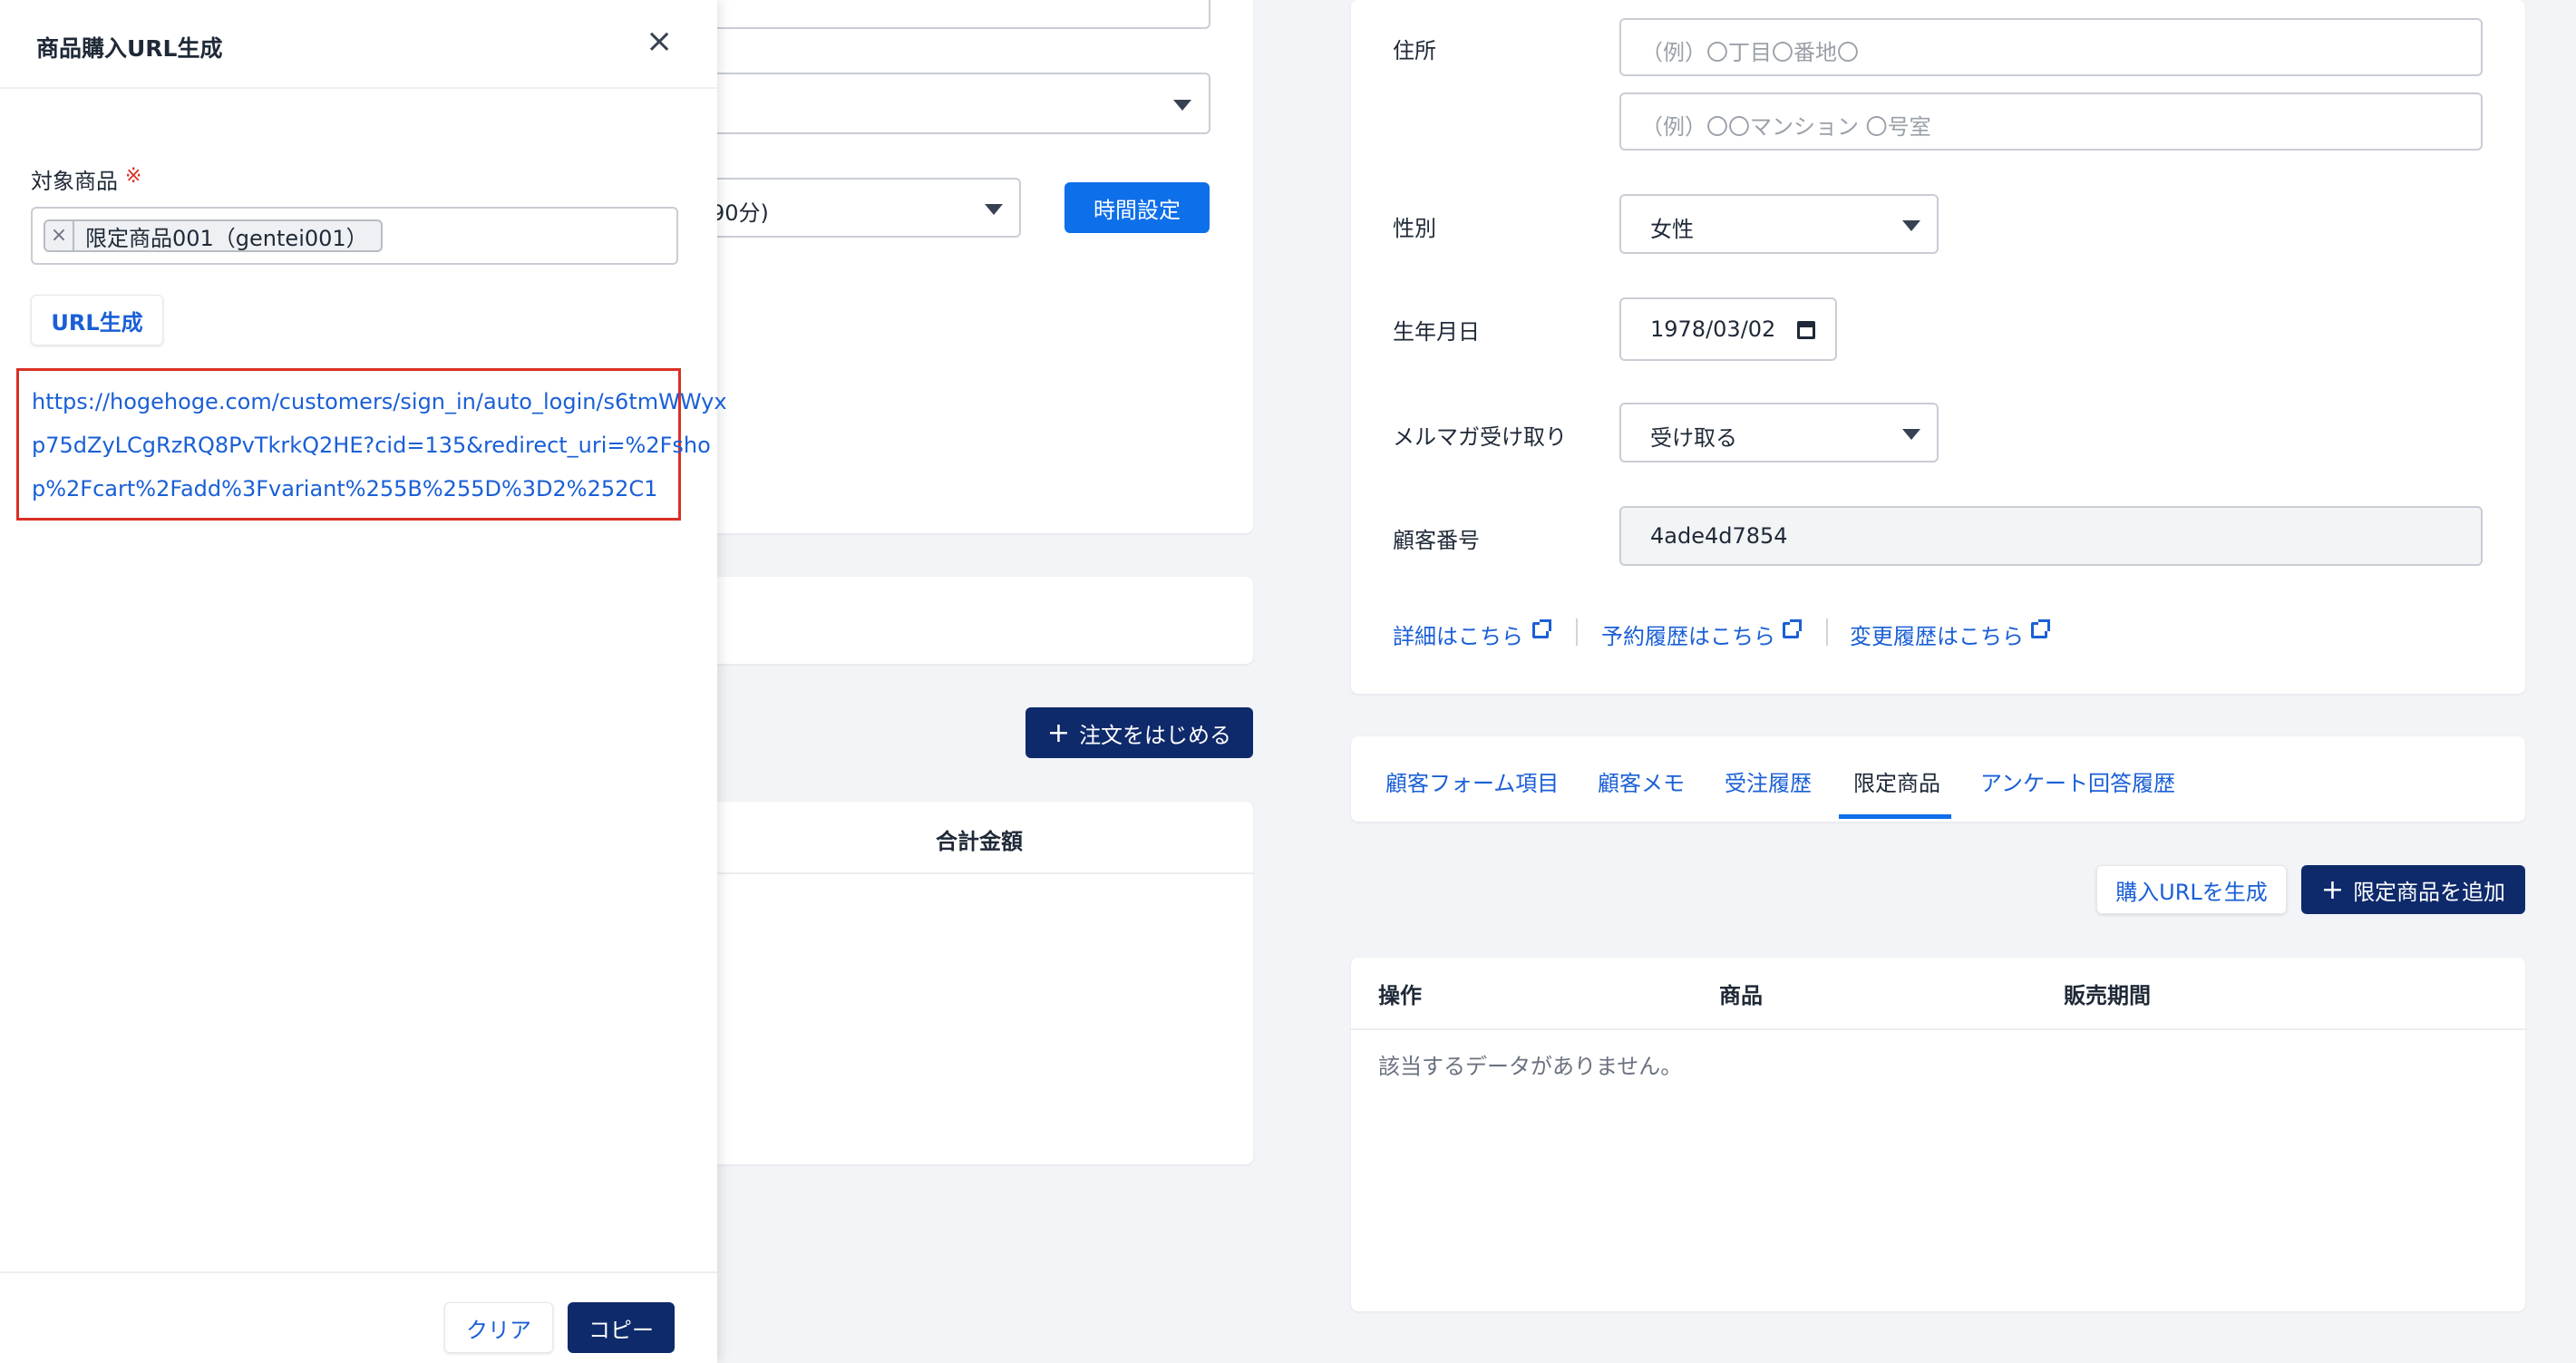 The image size is (2576, 1363). What do you see at coordinates (1713, 329) in the screenshot?
I see `birthday-value: 1978/03/02` at bounding box center [1713, 329].